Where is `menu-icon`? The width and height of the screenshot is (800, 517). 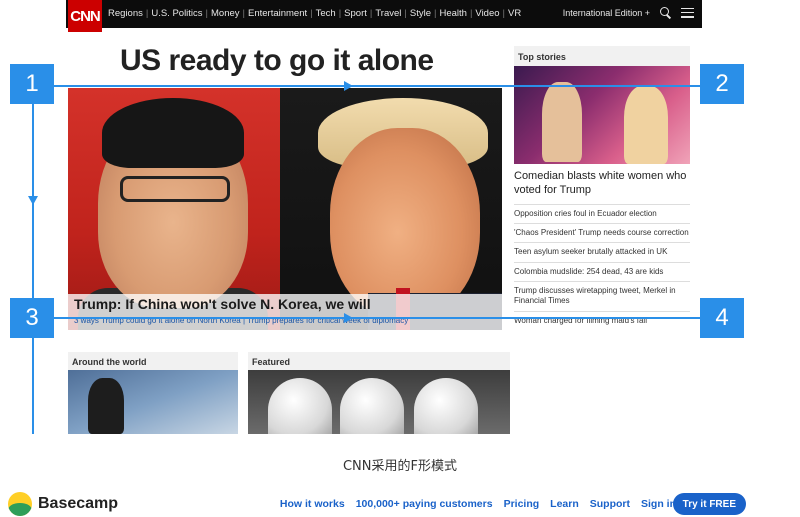
menu-icon is located at coordinates (687, 12).